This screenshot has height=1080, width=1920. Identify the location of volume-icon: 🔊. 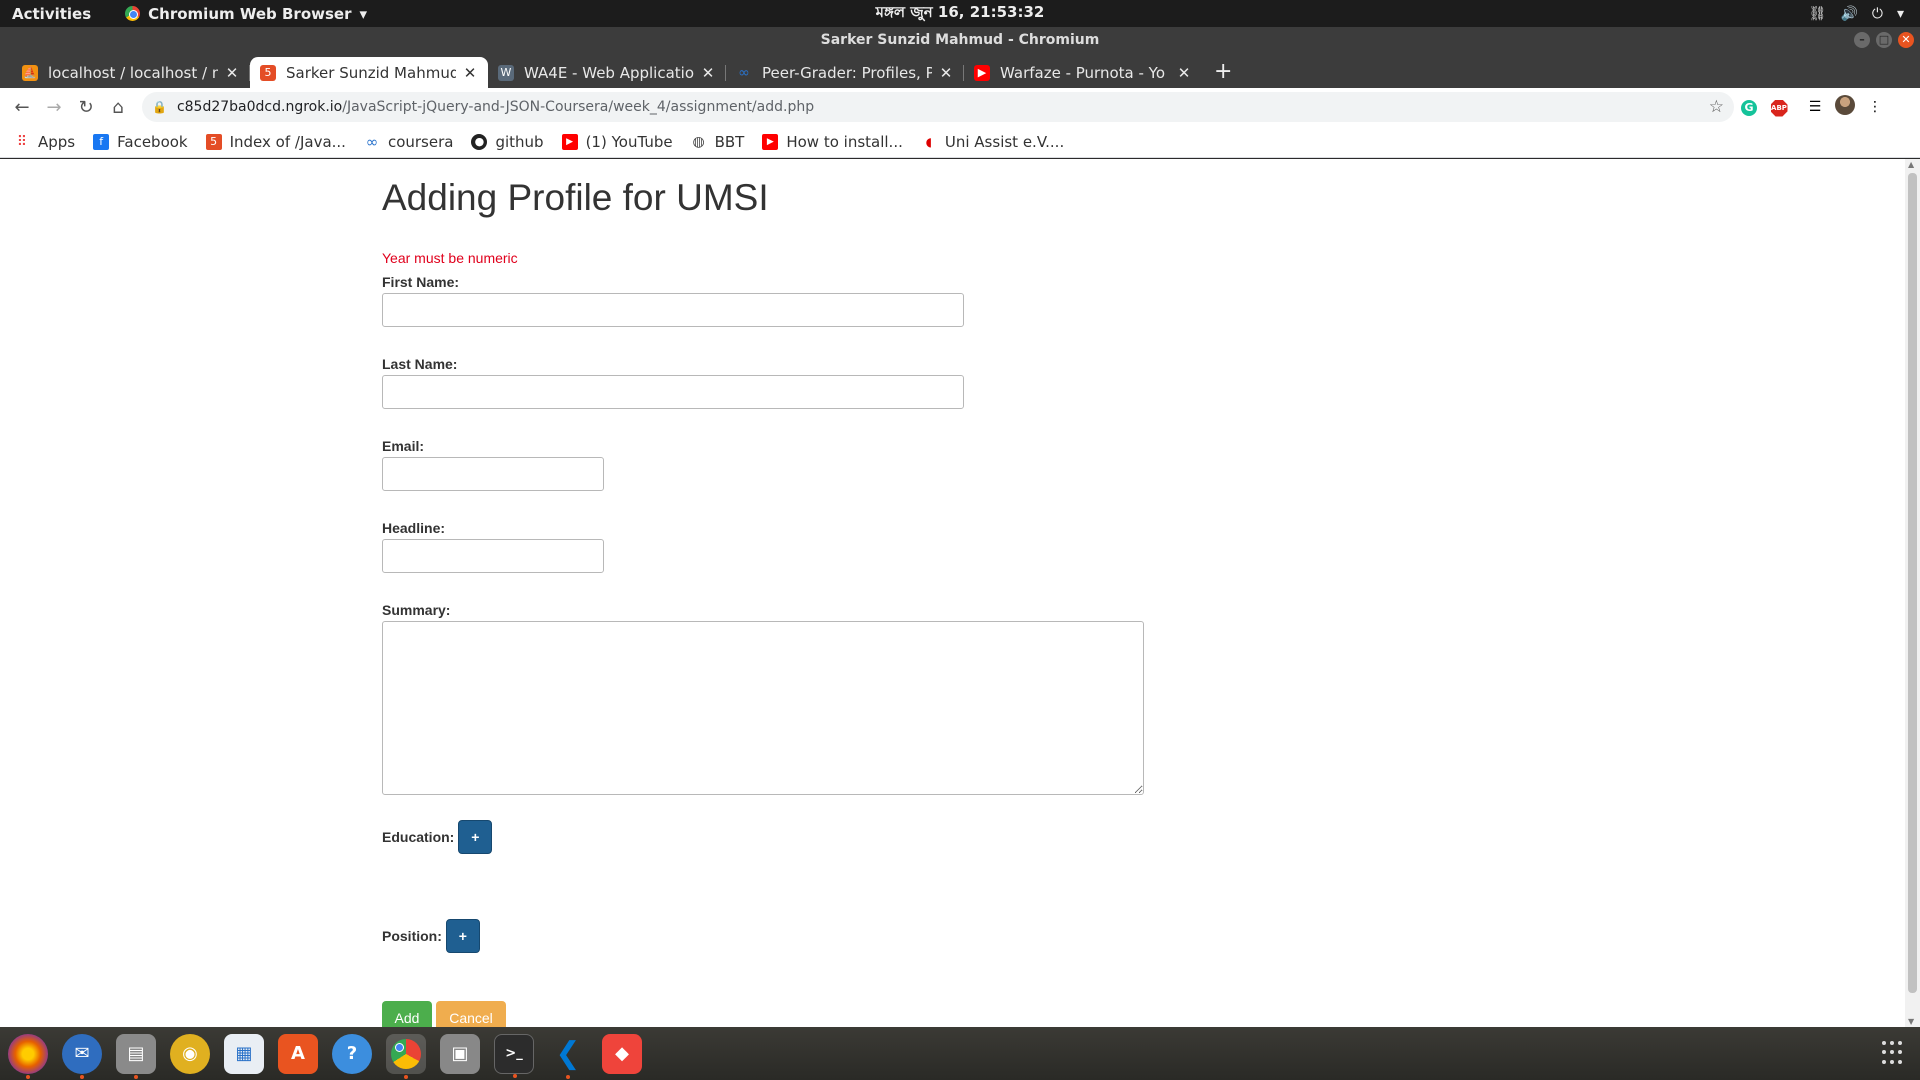
(1849, 13).